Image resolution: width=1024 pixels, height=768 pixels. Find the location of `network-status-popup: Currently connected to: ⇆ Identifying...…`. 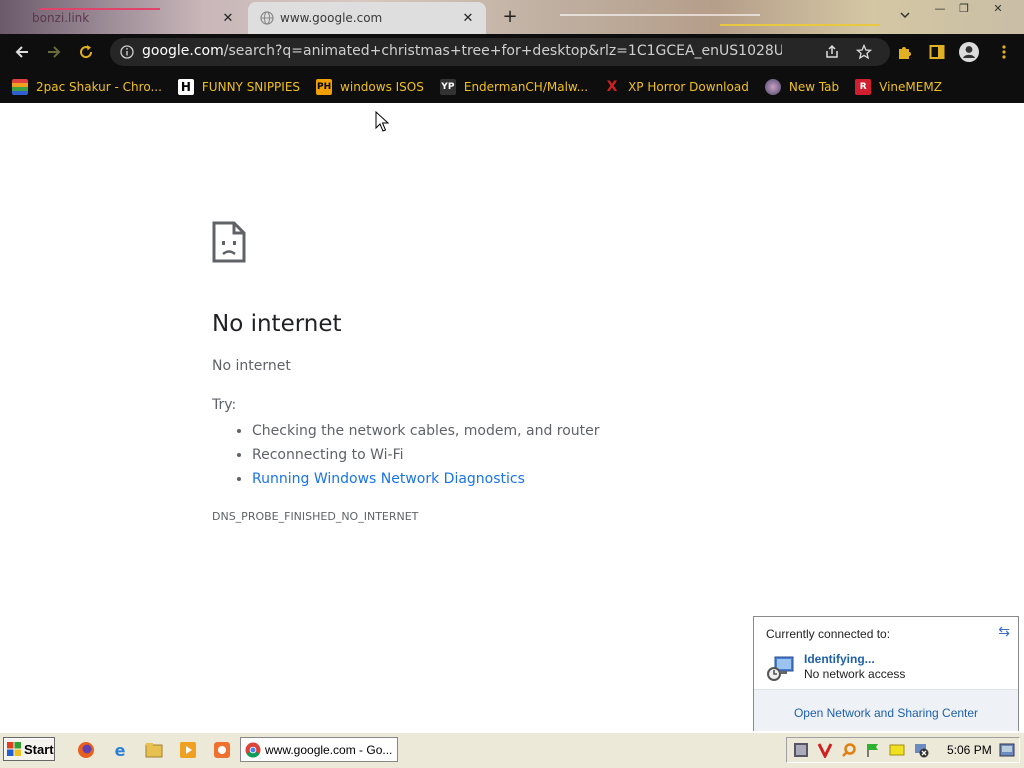

network-status-popup: Currently connected to: ⇆ Identifying...… is located at coordinates (886, 673).